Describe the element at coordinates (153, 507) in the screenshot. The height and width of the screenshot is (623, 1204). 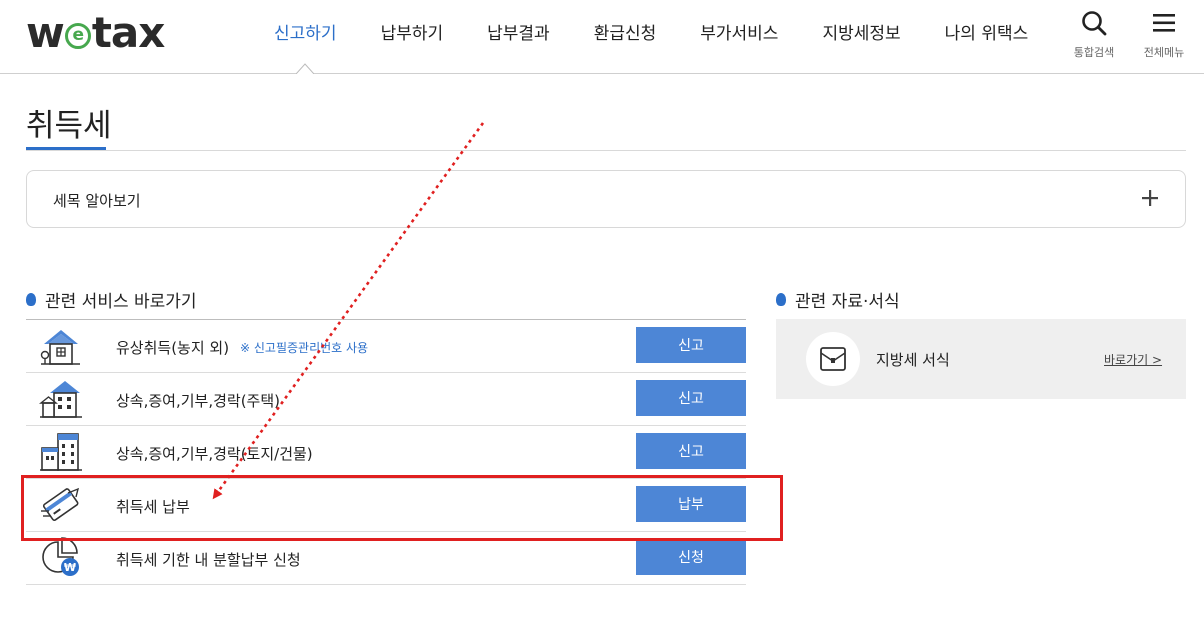
I see `service-name: 취득세 납부` at that location.